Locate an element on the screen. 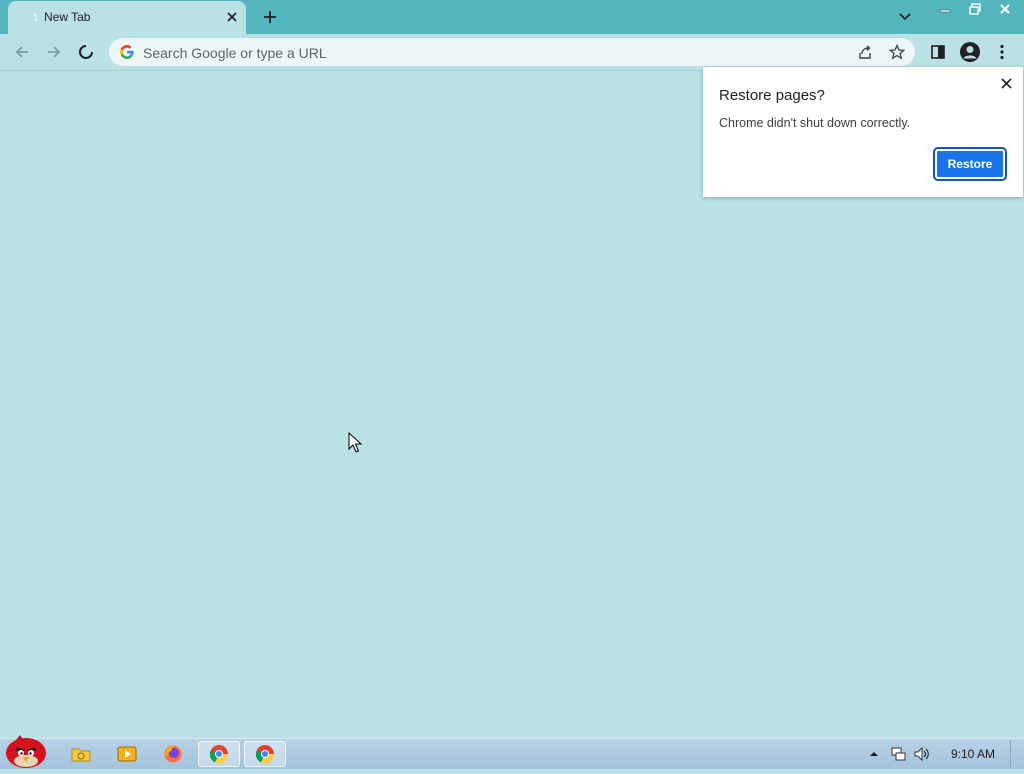 The height and width of the screenshot is (774, 1024). dialog-message: Chrome didn't shut down correctly. is located at coordinates (815, 123).